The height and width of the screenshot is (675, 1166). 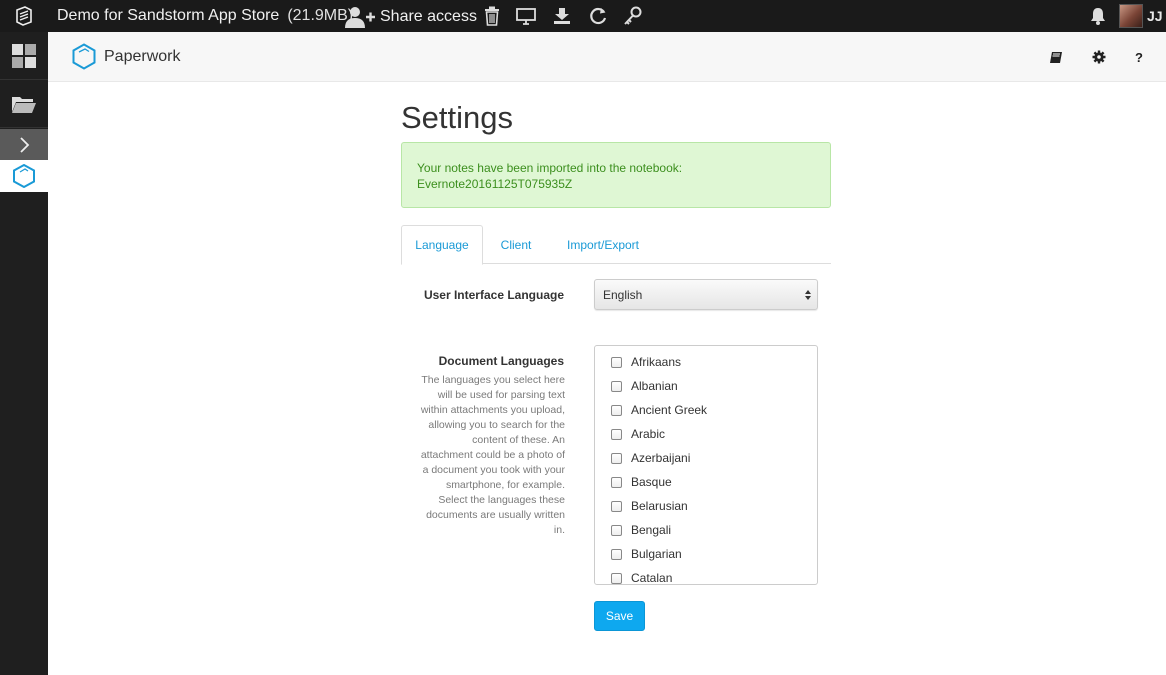 What do you see at coordinates (706, 294) in the screenshot?
I see `ui-language-select: English` at bounding box center [706, 294].